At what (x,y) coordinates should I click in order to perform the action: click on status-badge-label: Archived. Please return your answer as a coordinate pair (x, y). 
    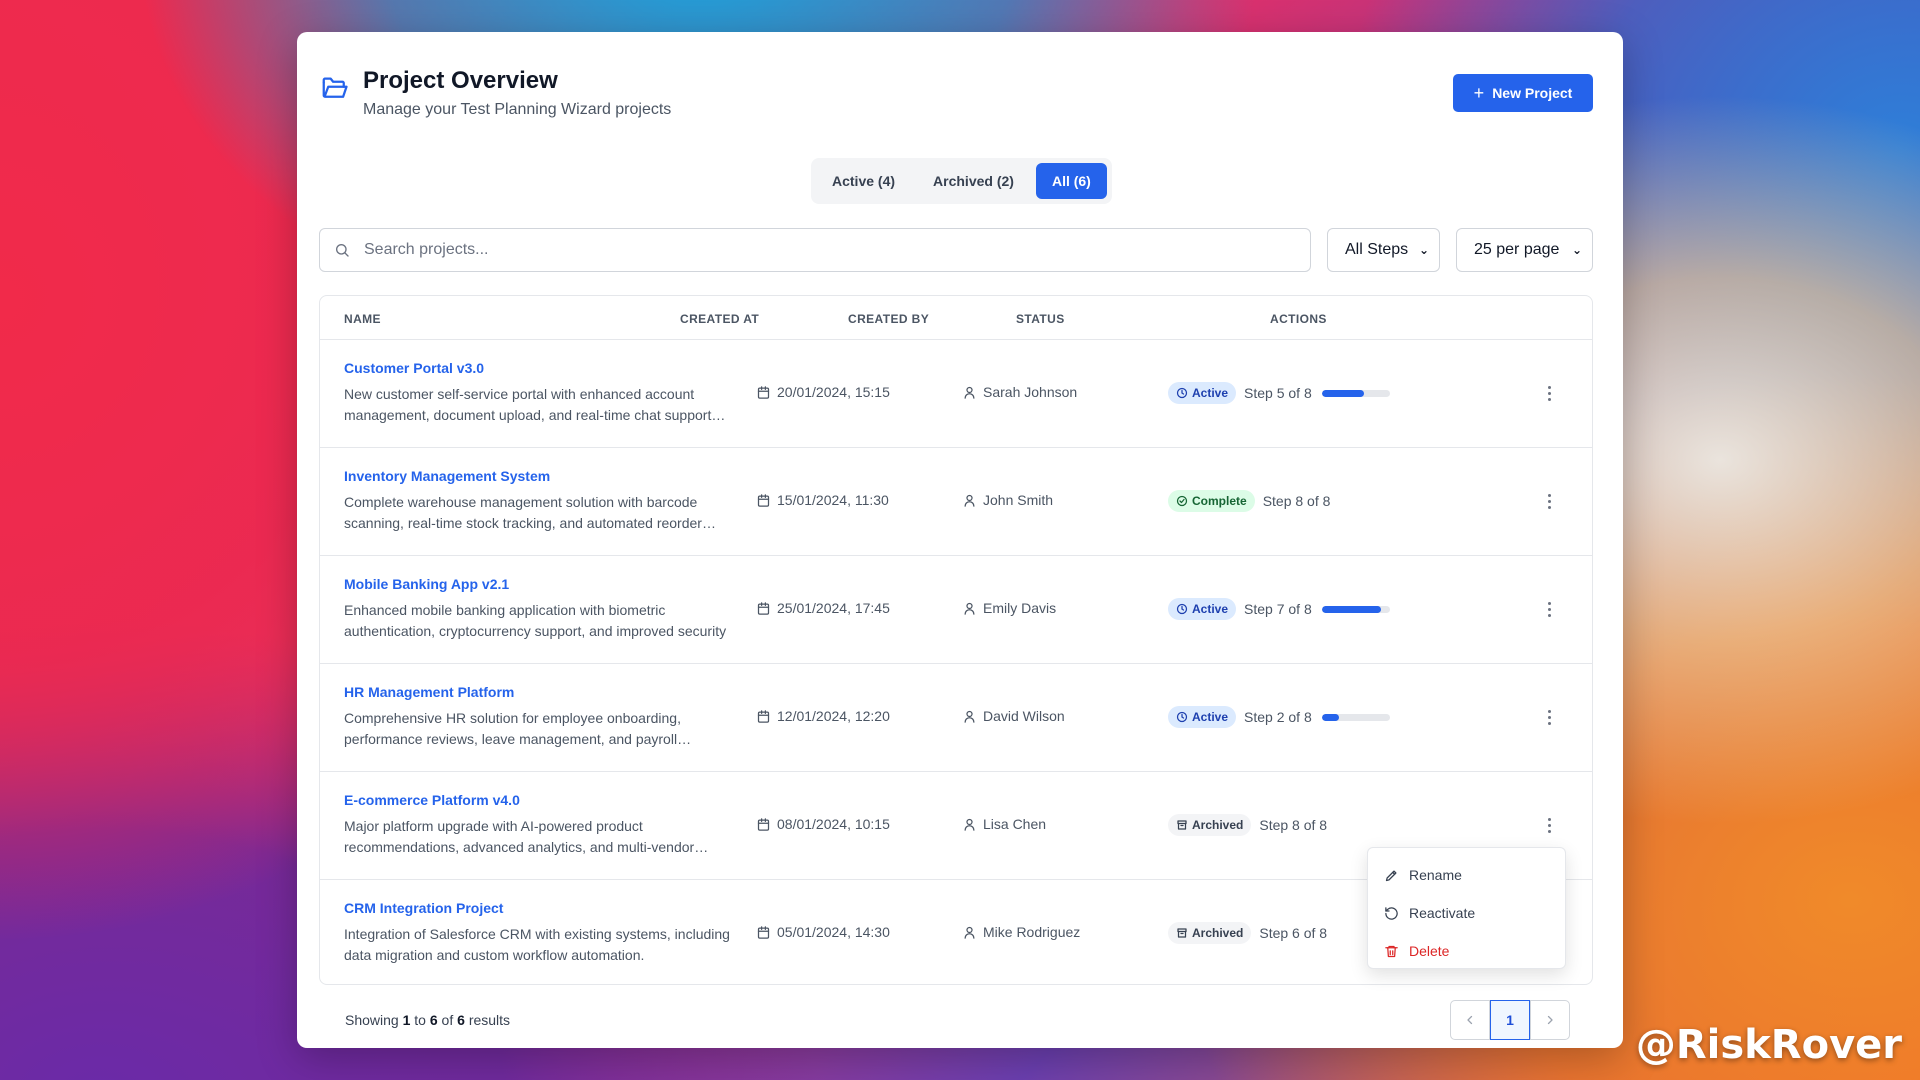
    Looking at the image, I should click on (1218, 825).